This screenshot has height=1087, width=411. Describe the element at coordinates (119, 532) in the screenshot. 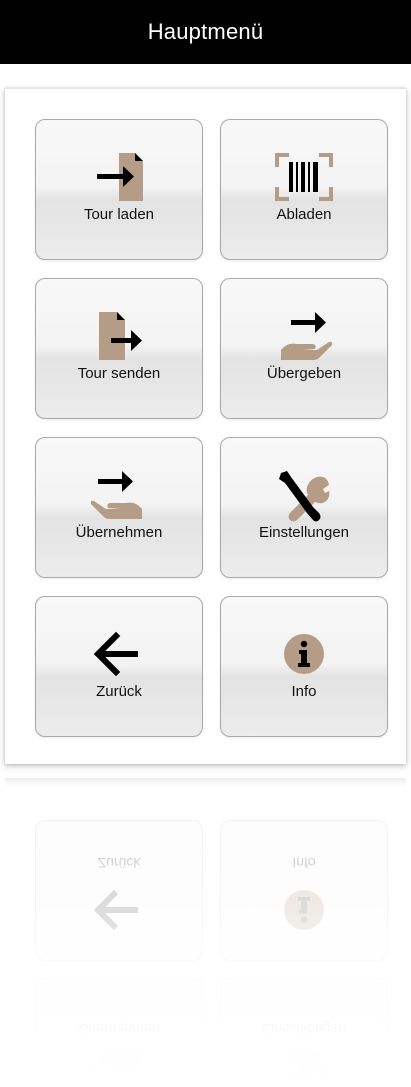

I see `tile-label: Übernehmen` at that location.